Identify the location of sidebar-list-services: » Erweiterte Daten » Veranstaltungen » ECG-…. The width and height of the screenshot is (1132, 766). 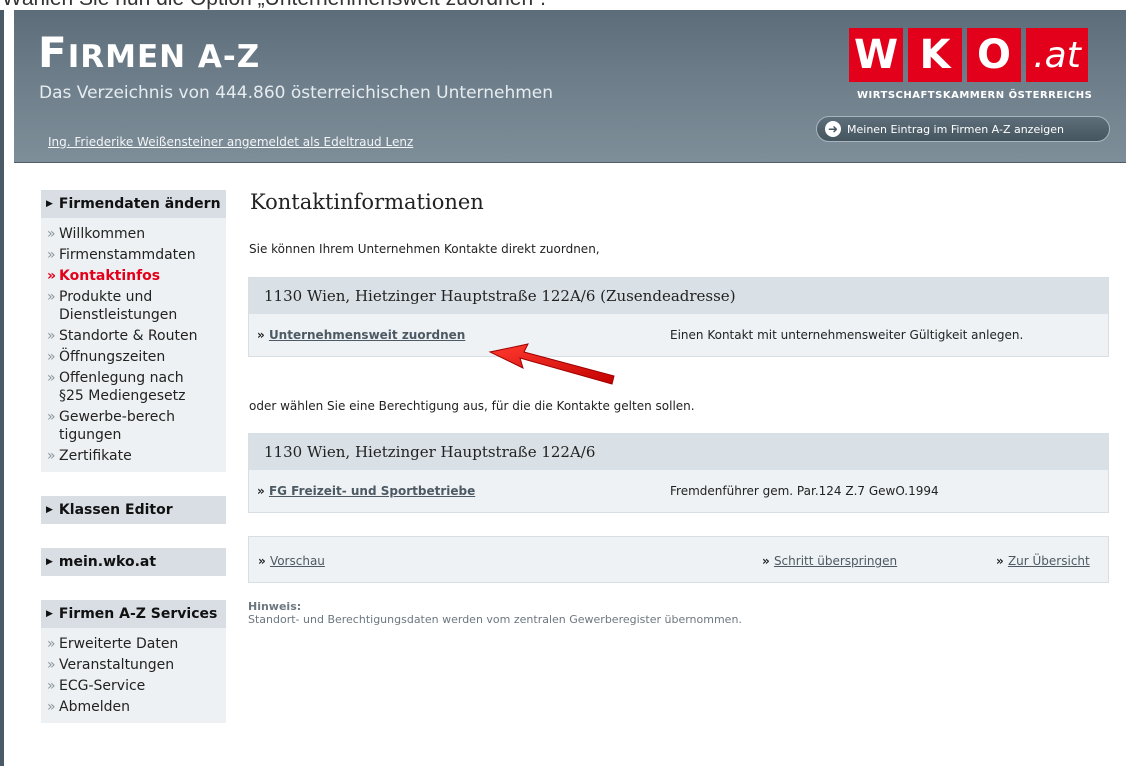
(133, 675).